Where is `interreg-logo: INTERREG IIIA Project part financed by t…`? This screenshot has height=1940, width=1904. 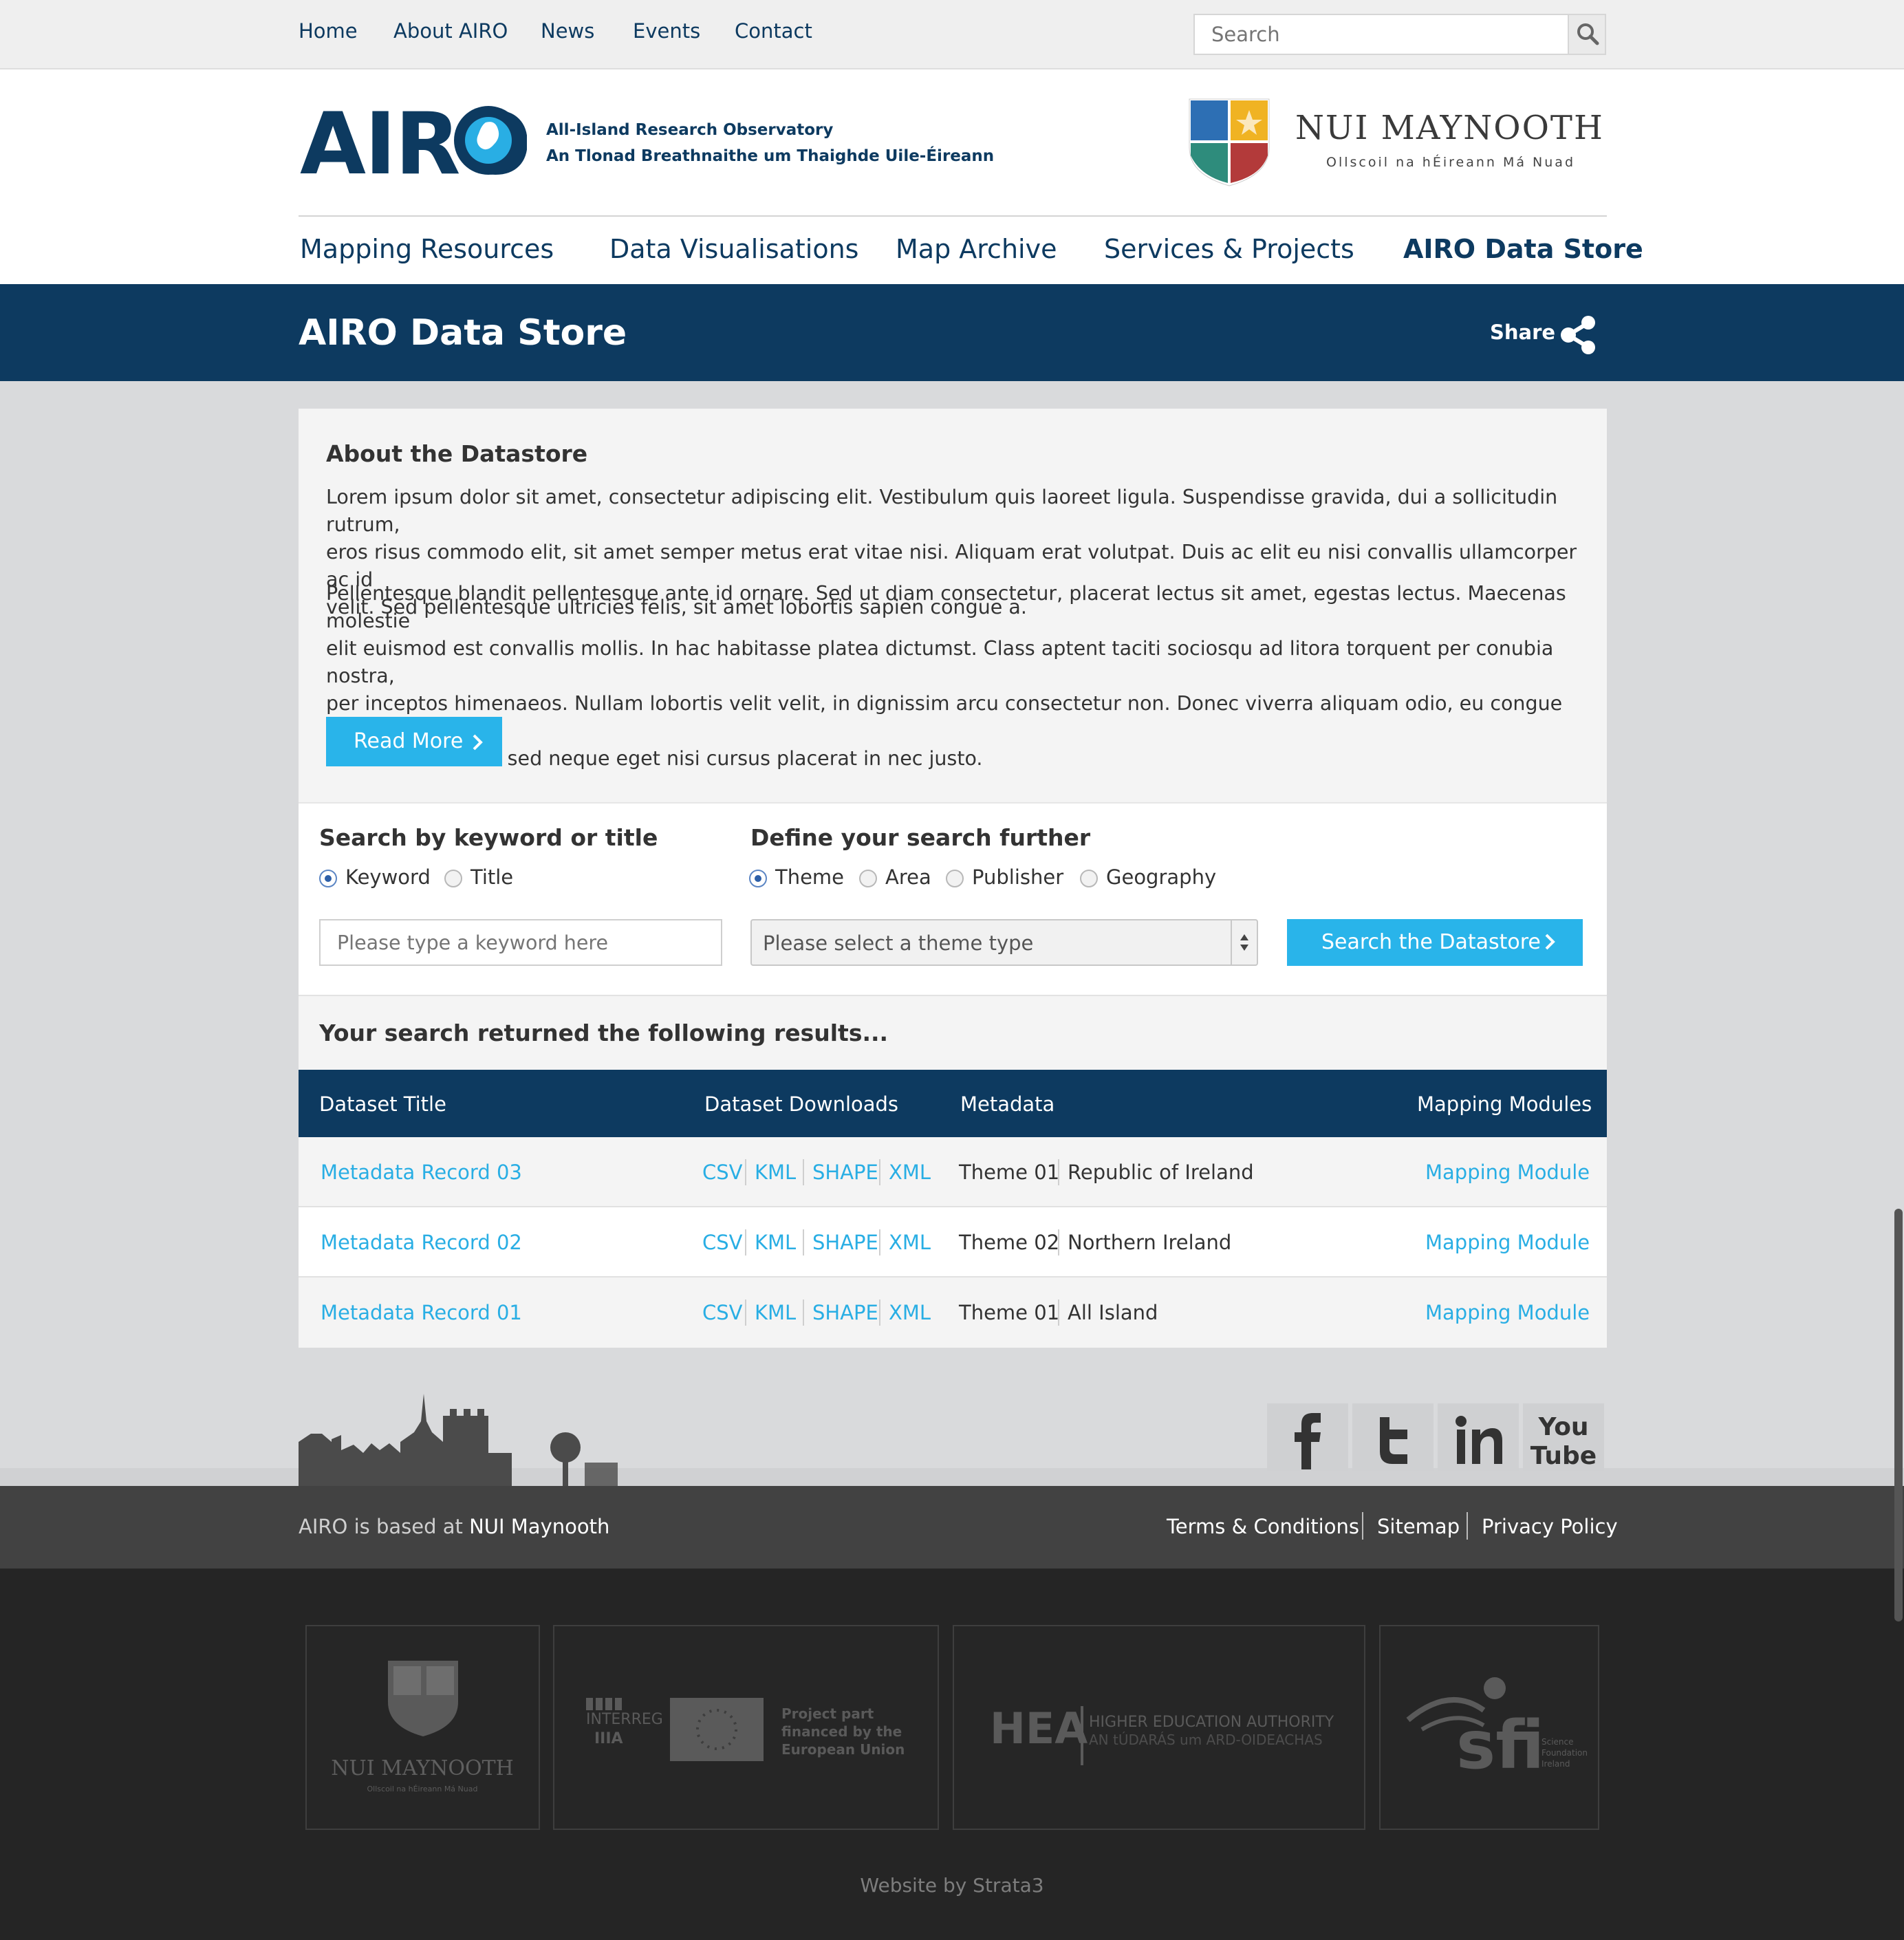
interreg-logo: INTERREG IIIA Project part financed by t… is located at coordinates (745, 1729).